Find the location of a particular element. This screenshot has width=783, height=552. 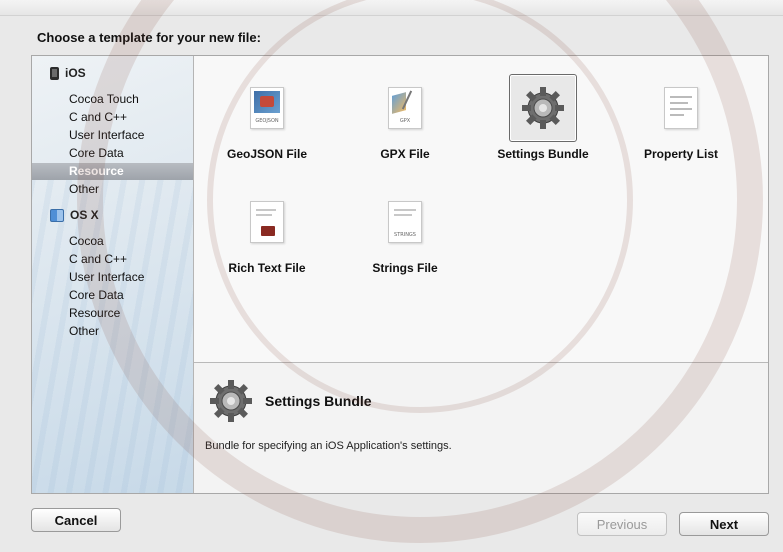

template-property-list: Property List is located at coordinates (681, 114).